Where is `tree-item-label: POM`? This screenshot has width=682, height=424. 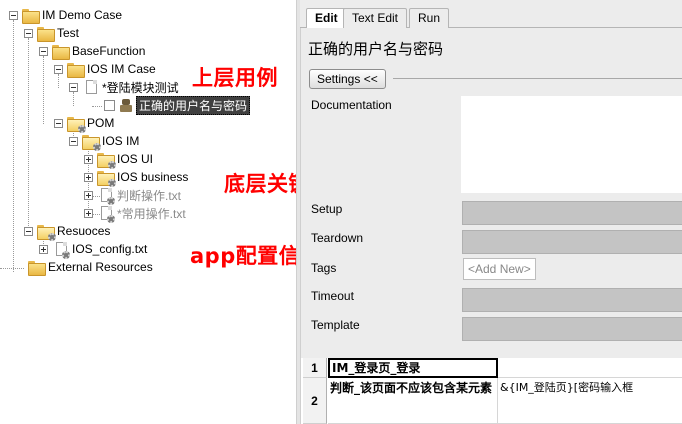 tree-item-label: POM is located at coordinates (101, 123).